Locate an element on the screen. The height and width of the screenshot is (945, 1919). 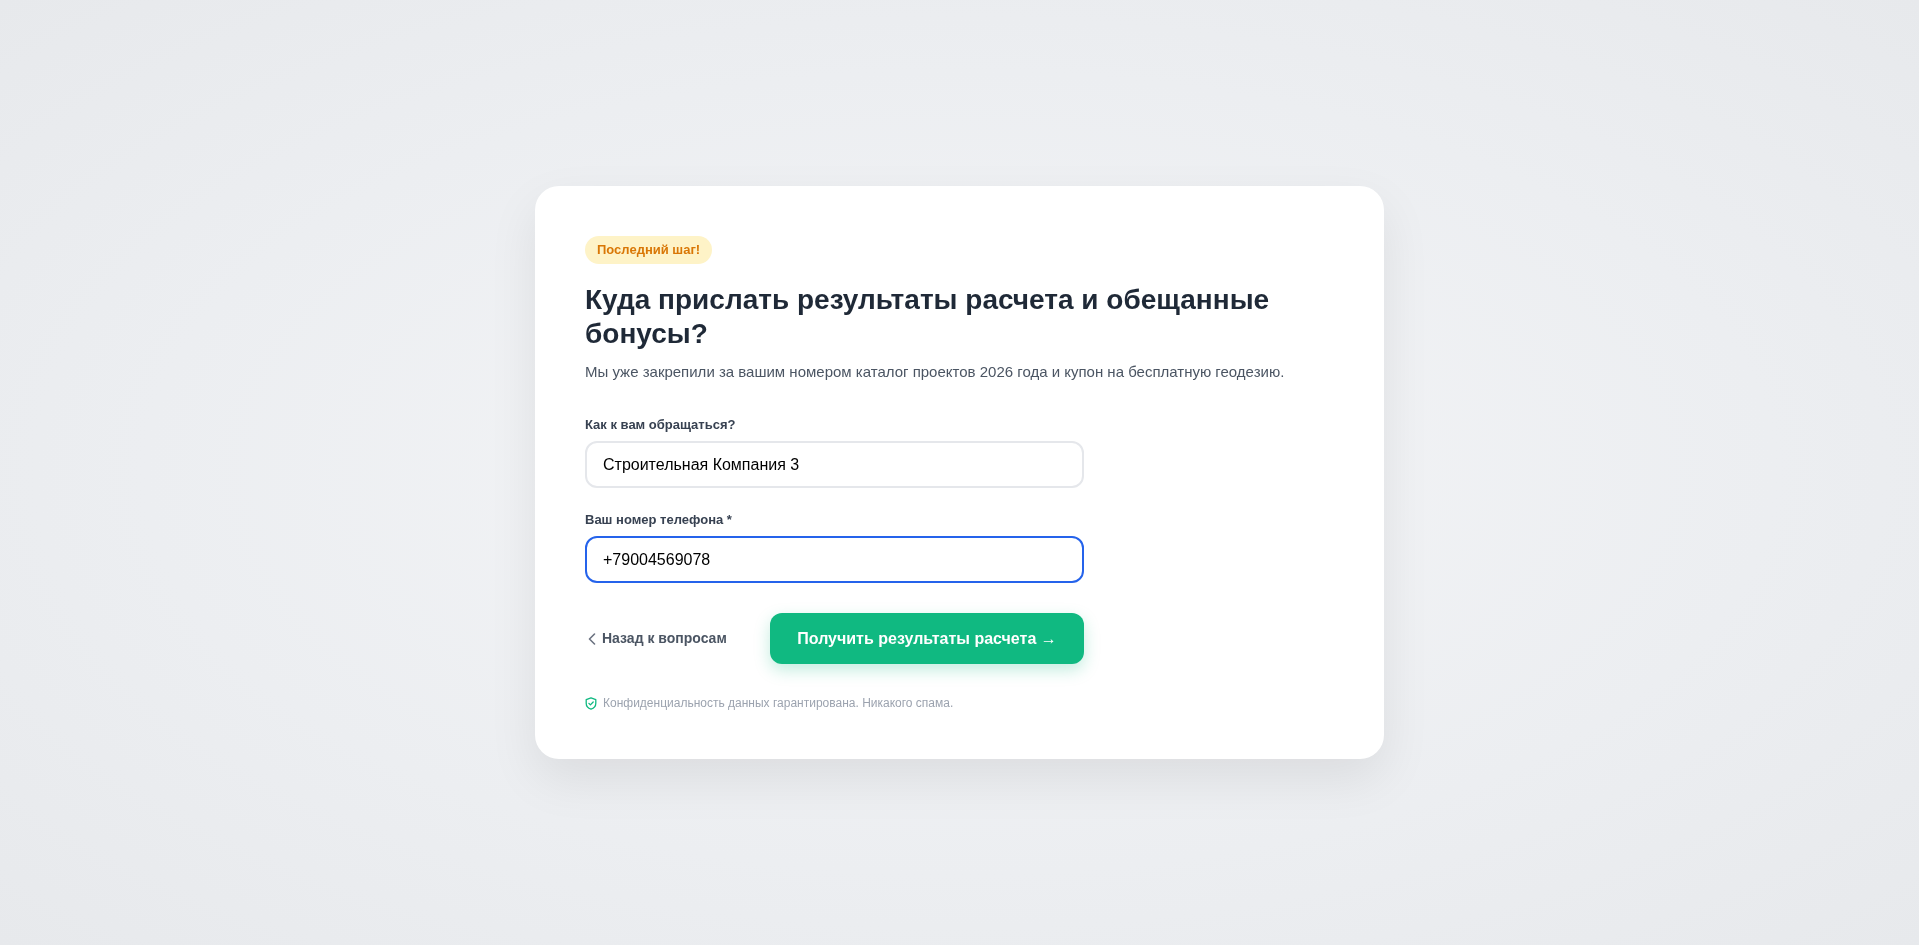
field-label: Как к вам обращаться? is located at coordinates (661, 425).